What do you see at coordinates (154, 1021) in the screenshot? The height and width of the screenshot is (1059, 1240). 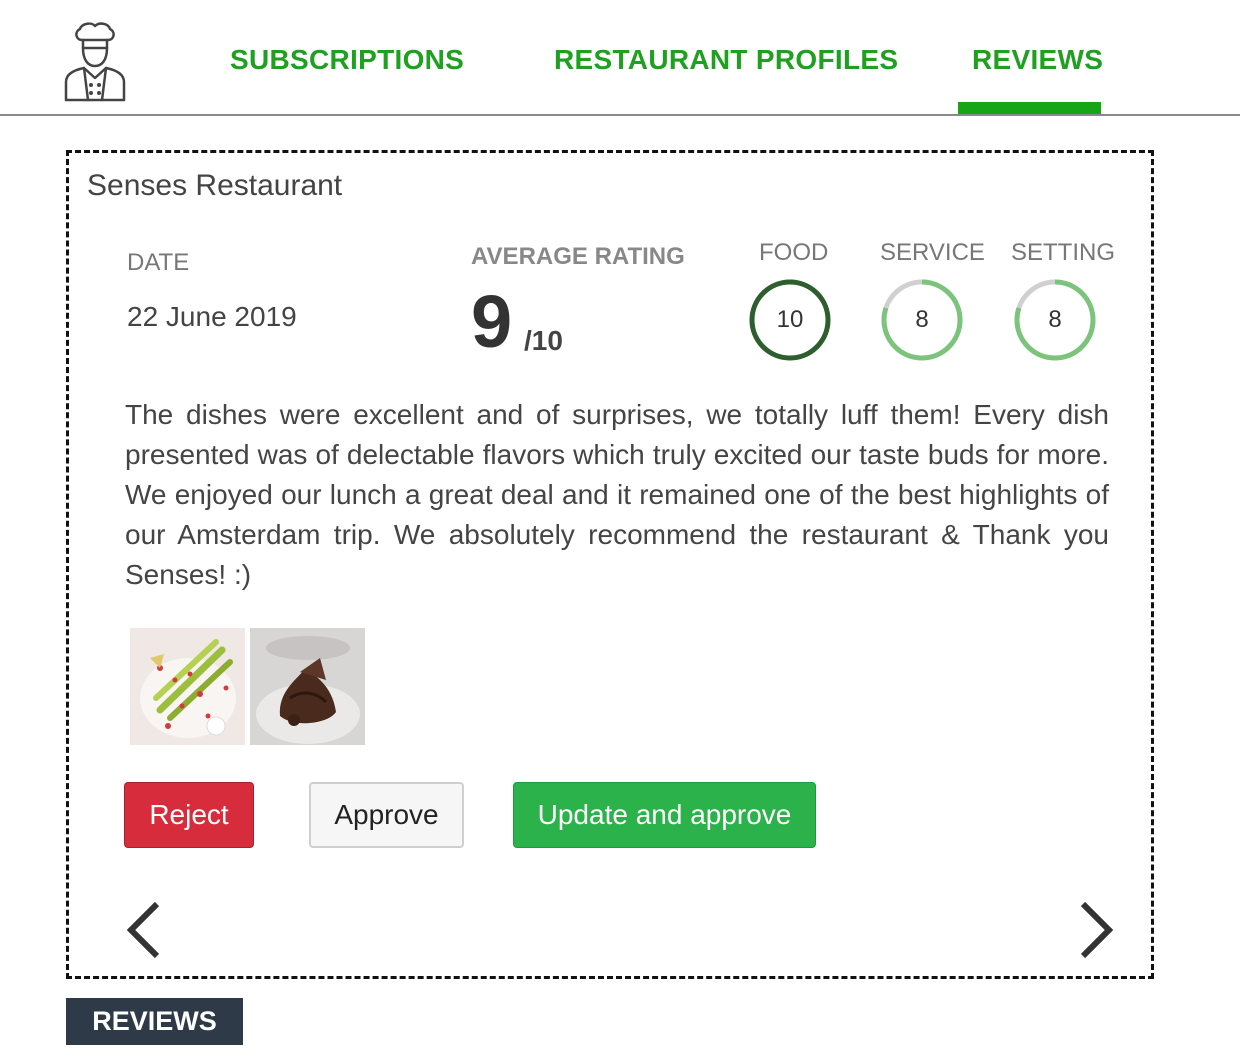 I see `reviews-caption: REVIEWS` at bounding box center [154, 1021].